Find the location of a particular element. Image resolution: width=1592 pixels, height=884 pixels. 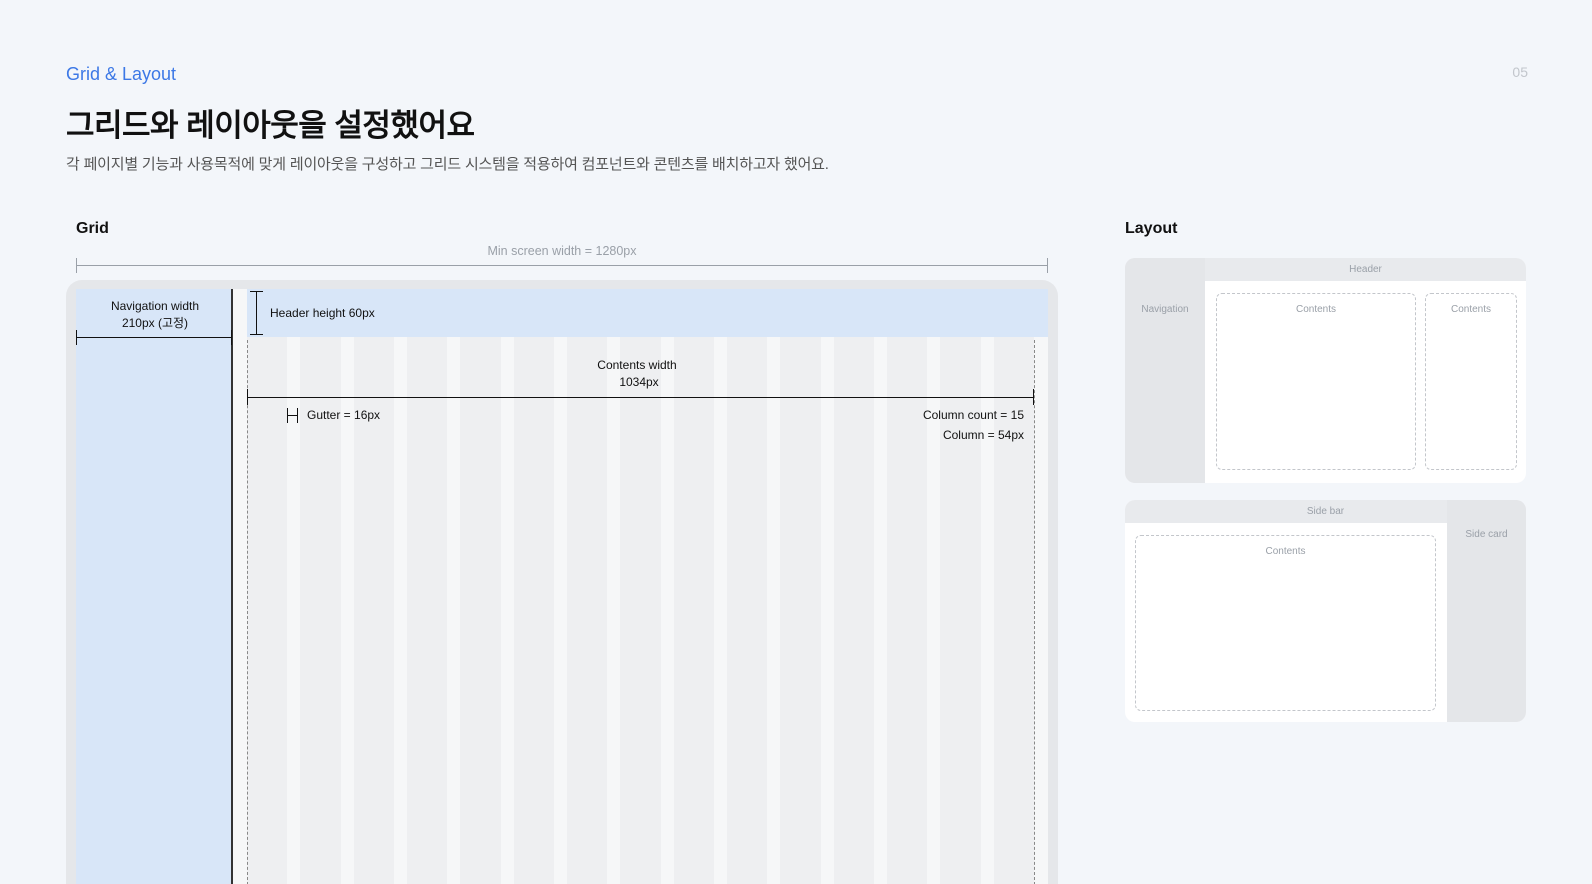

contents-width-label-line1: Contents width is located at coordinates (637, 365).